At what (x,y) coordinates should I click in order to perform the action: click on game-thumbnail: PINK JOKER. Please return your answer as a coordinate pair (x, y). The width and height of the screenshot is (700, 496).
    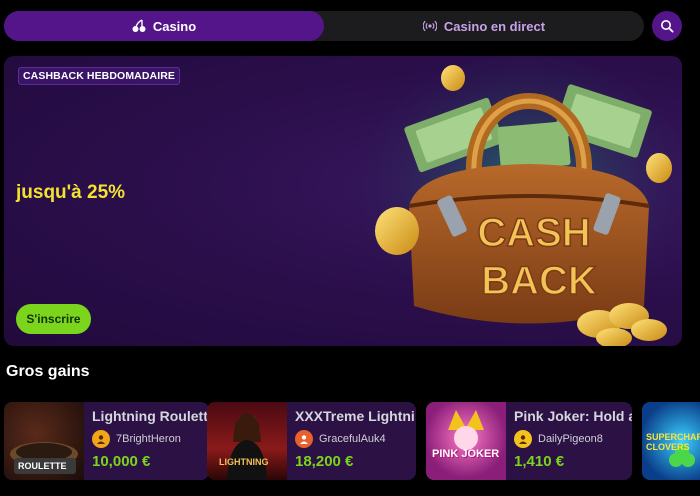
    Looking at the image, I should click on (466, 441).